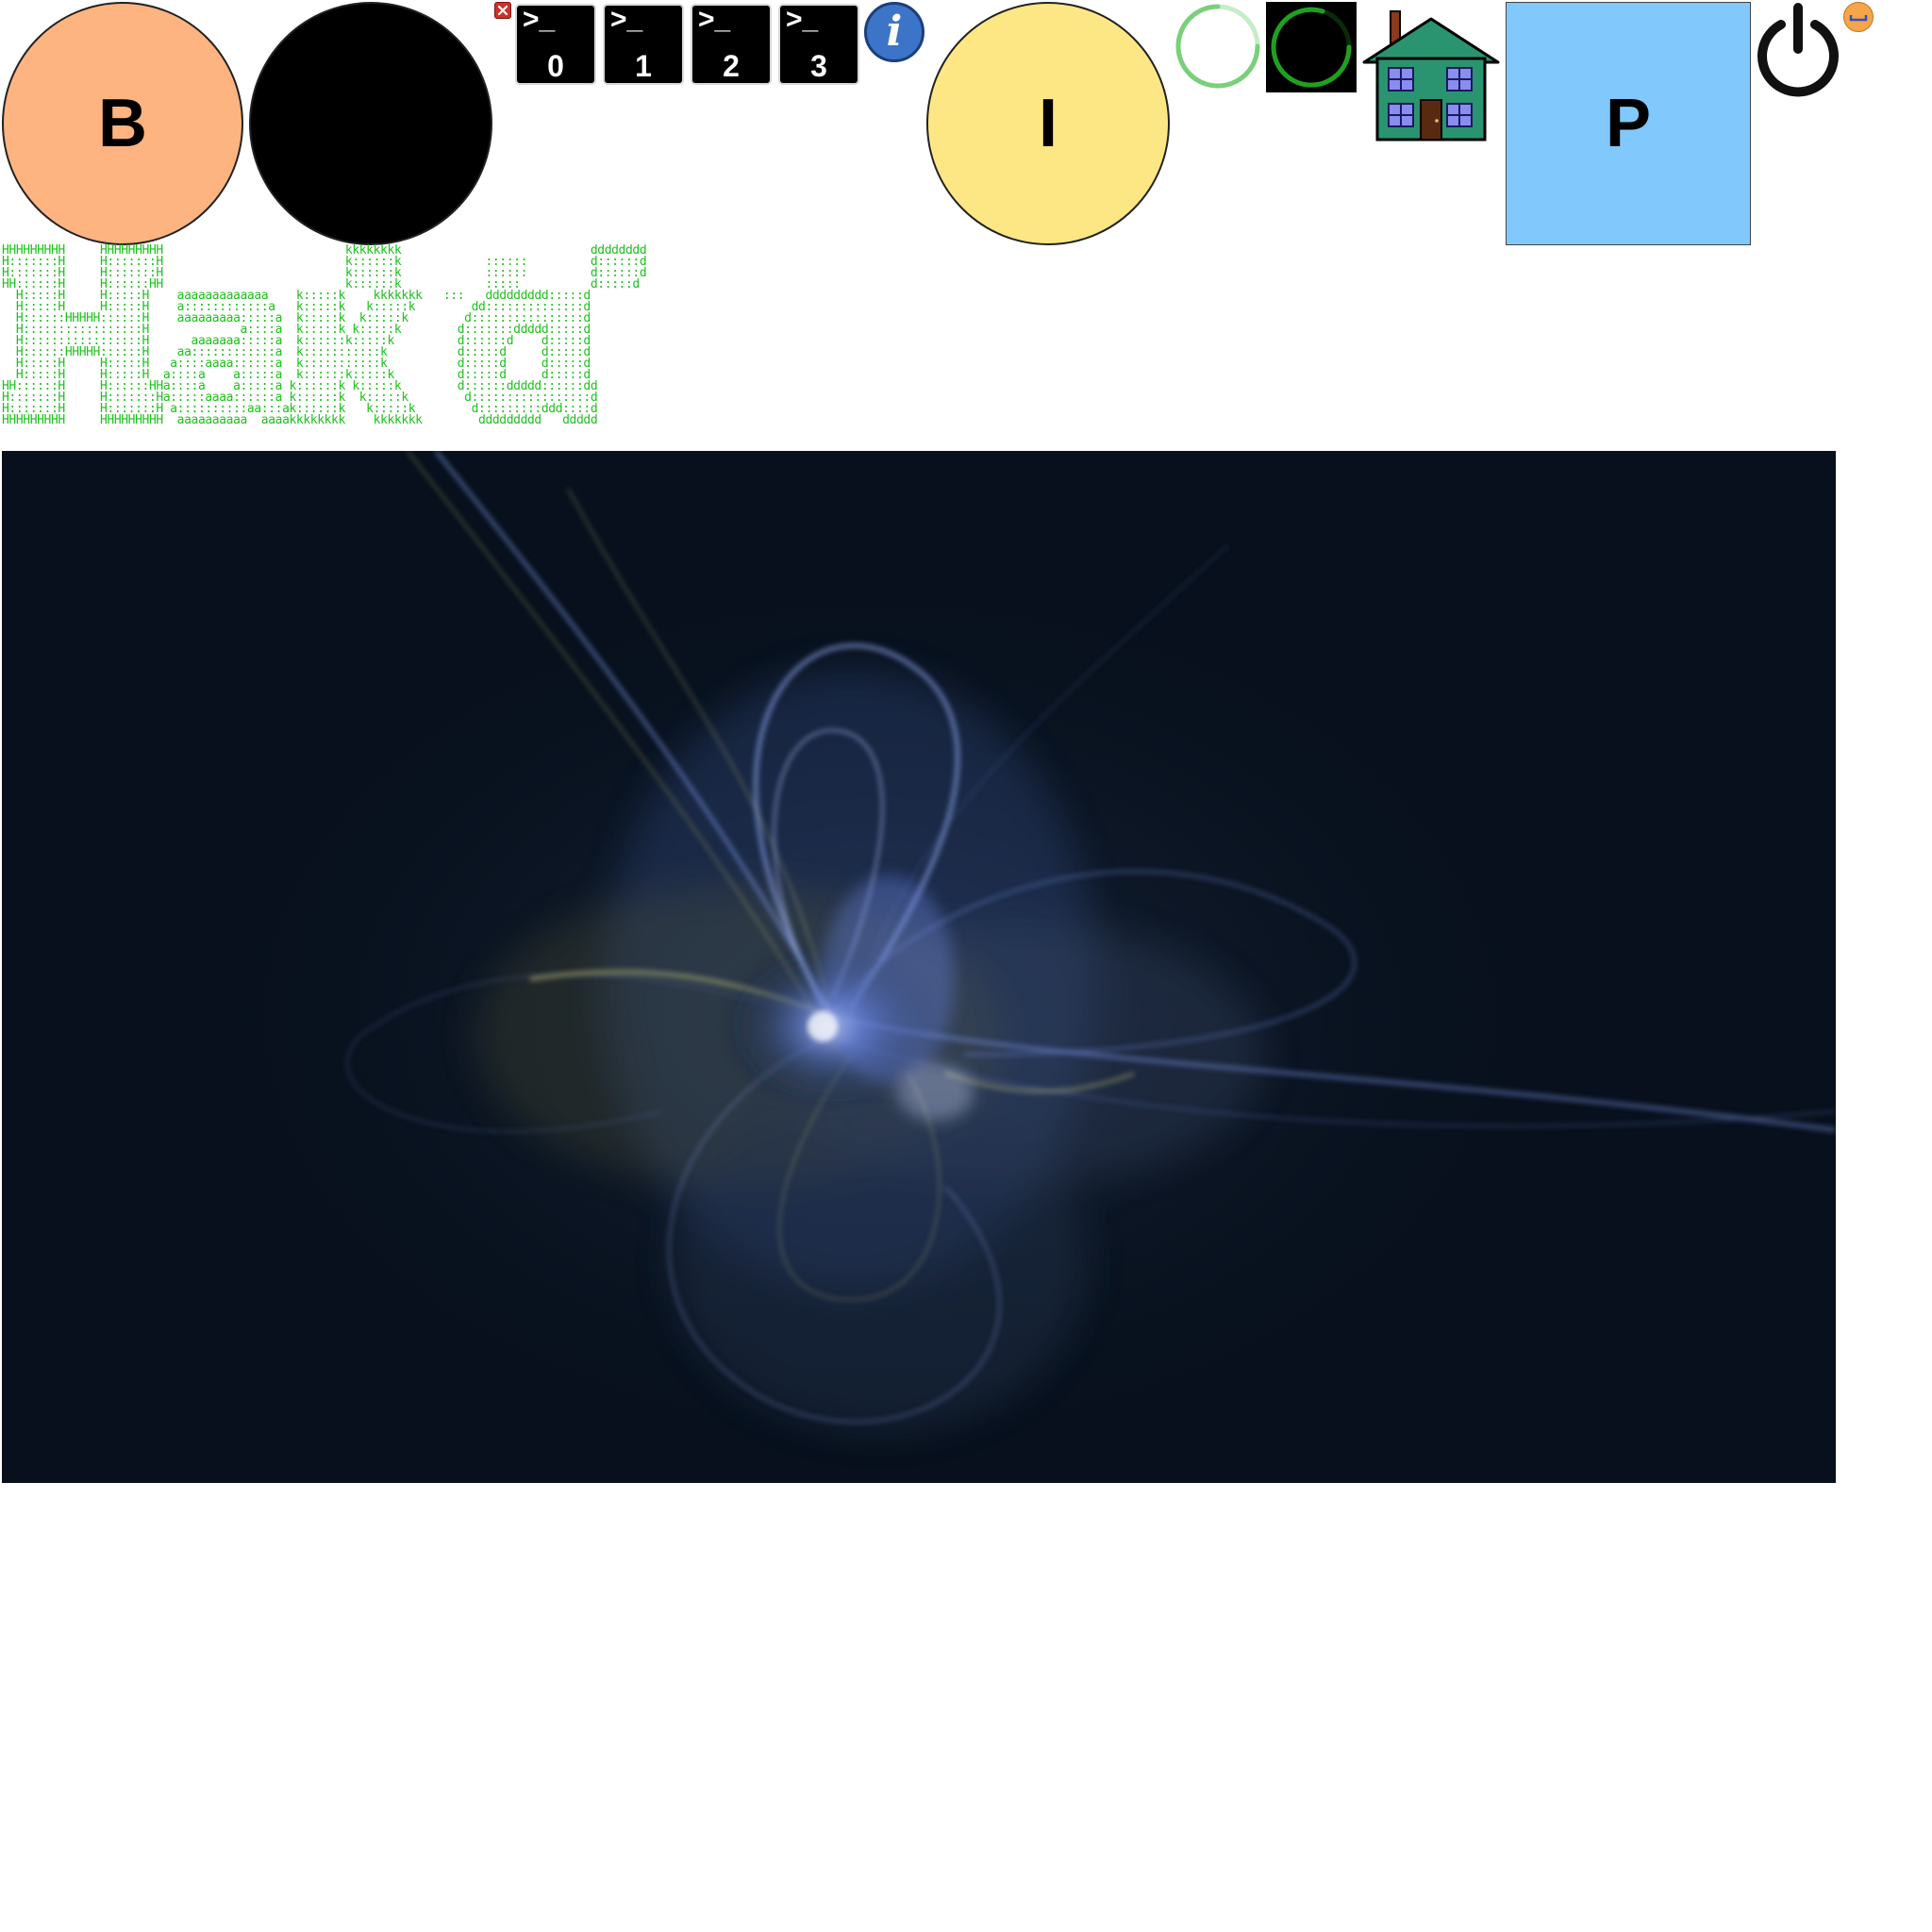  I want to click on dark-circle-button, so click(371, 123).